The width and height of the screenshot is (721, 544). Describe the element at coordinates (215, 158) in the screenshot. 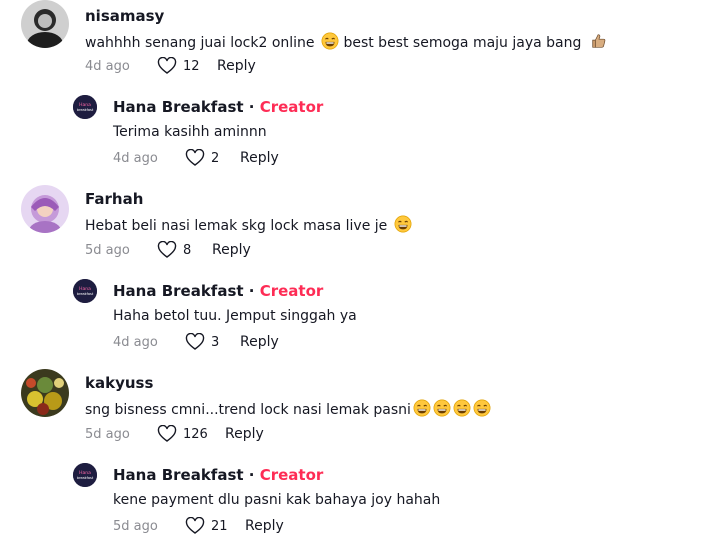

I see `like-count: 2` at that location.